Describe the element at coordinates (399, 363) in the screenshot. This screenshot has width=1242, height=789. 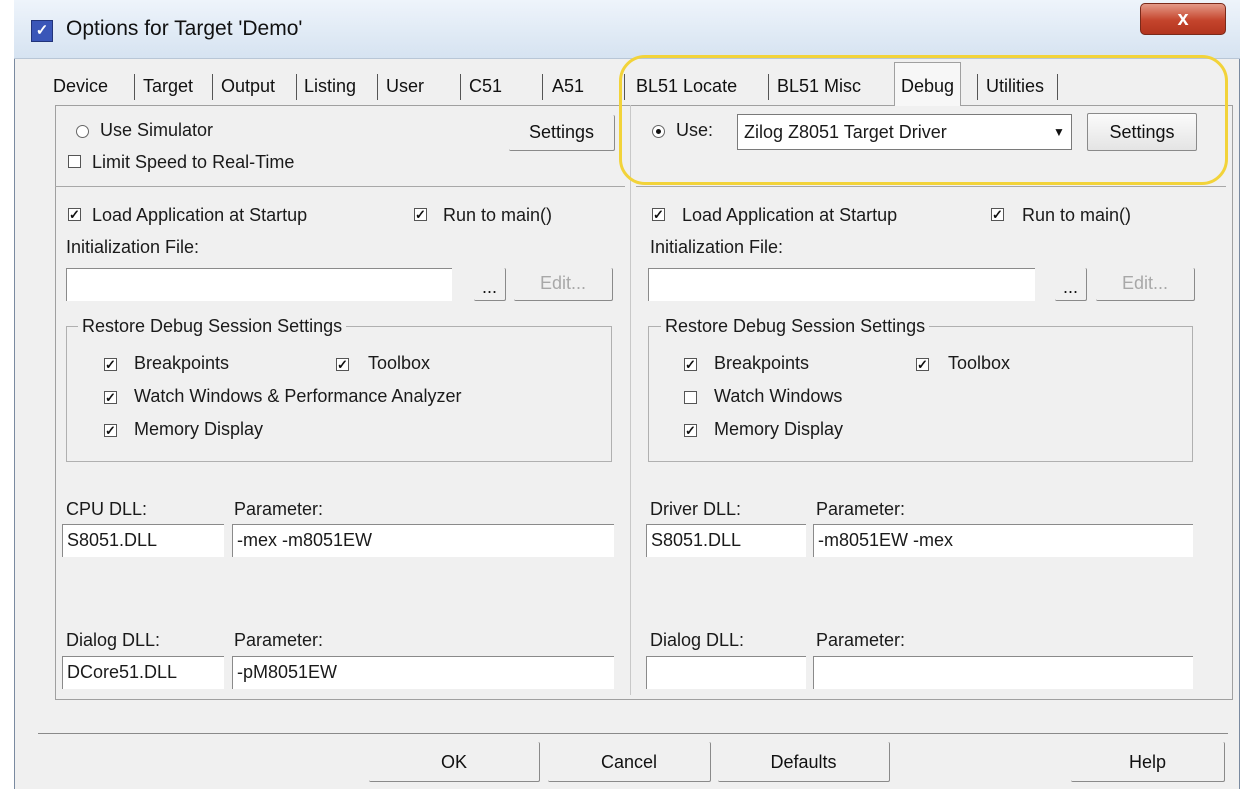
I see `left-toolbox-label: Toolbox` at that location.